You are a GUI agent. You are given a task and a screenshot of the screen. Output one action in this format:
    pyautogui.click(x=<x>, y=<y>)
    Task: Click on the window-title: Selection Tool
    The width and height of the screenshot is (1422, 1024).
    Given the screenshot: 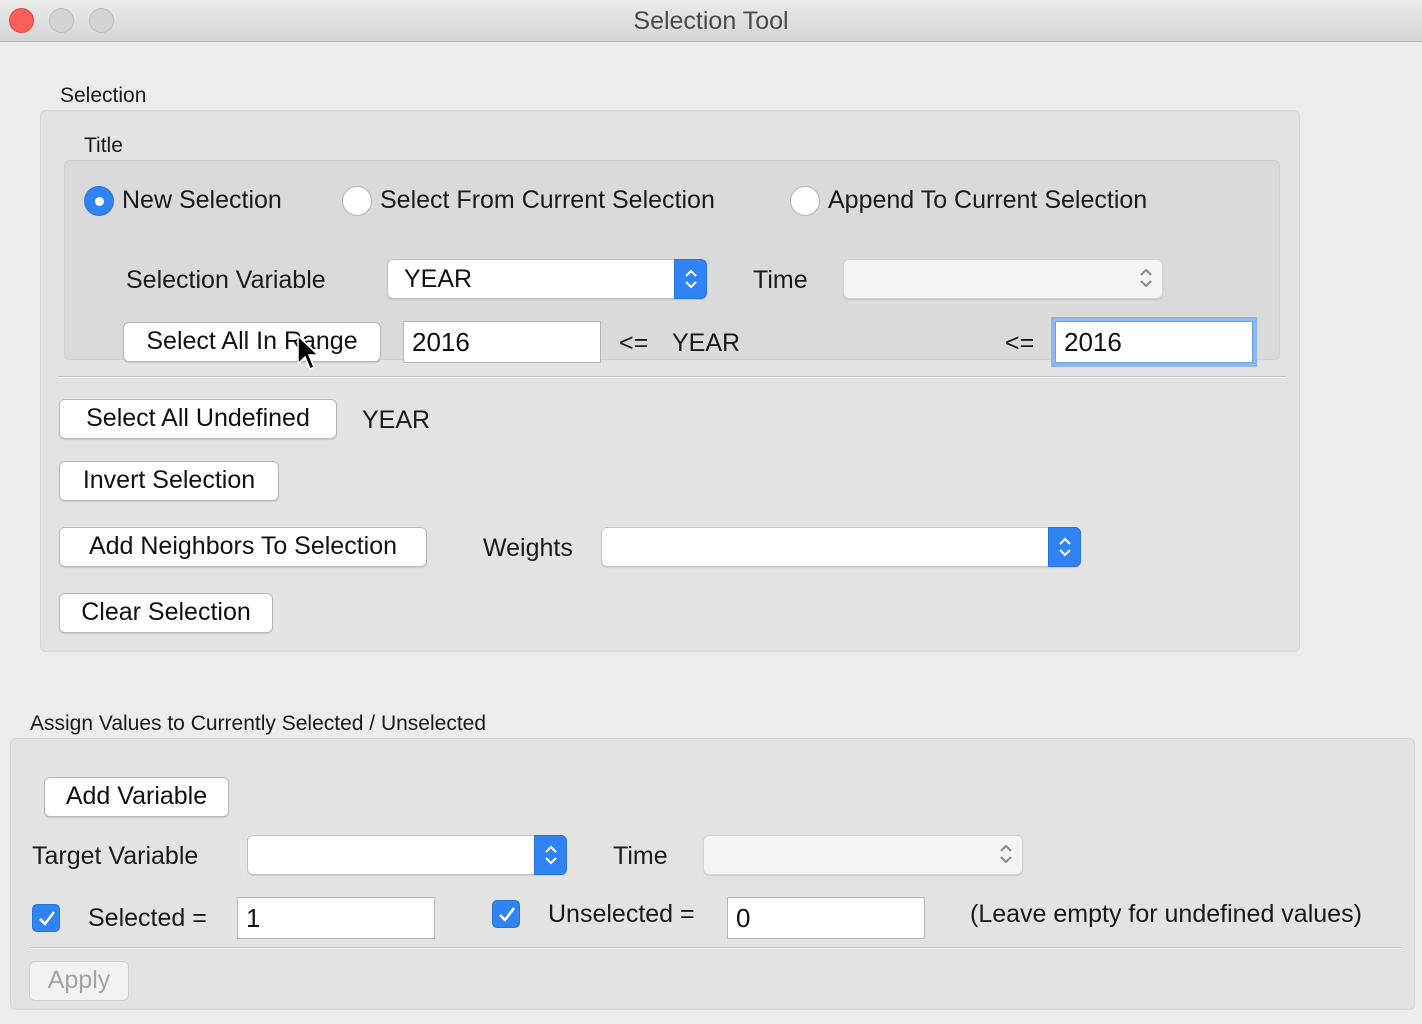 What is the action you would take?
    pyautogui.click(x=711, y=21)
    